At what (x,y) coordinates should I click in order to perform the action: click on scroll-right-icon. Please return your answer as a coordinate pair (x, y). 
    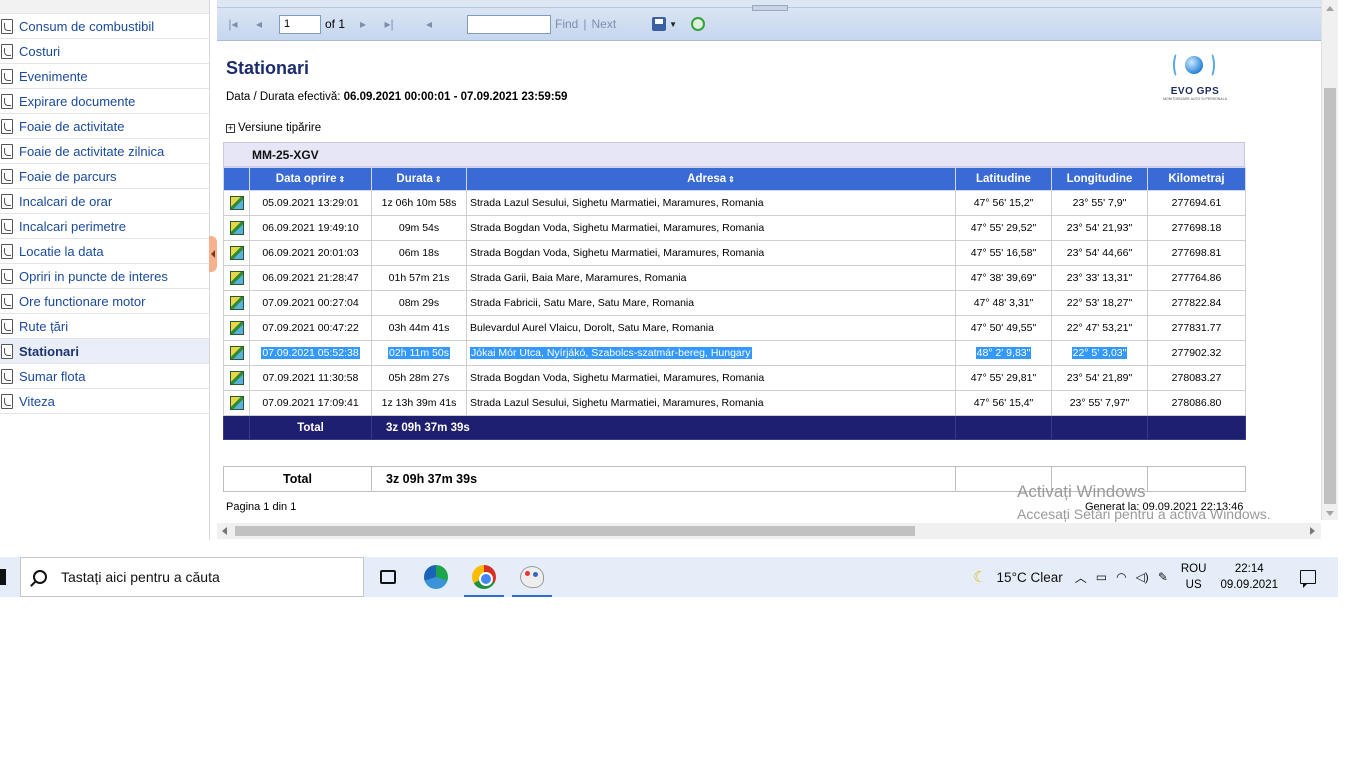
    Looking at the image, I should click on (1312, 531).